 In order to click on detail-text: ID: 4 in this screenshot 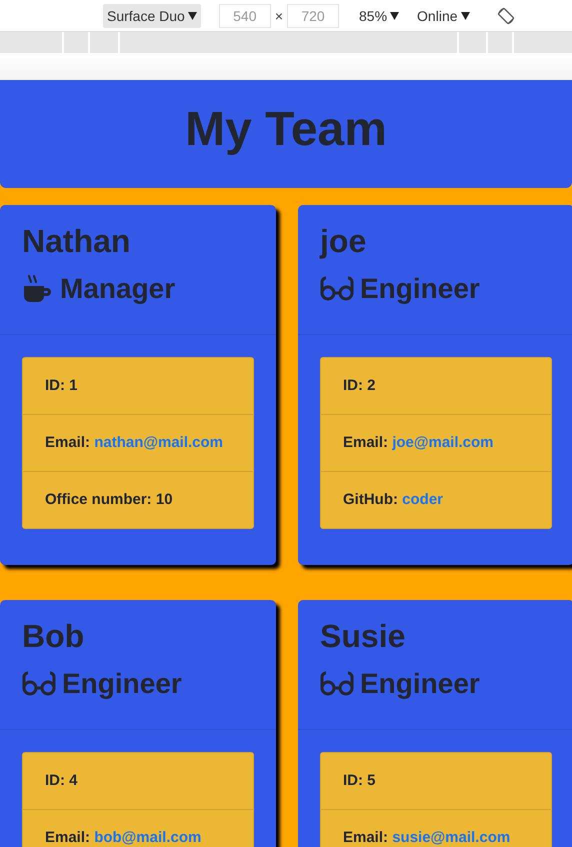, I will do `click(61, 781)`.